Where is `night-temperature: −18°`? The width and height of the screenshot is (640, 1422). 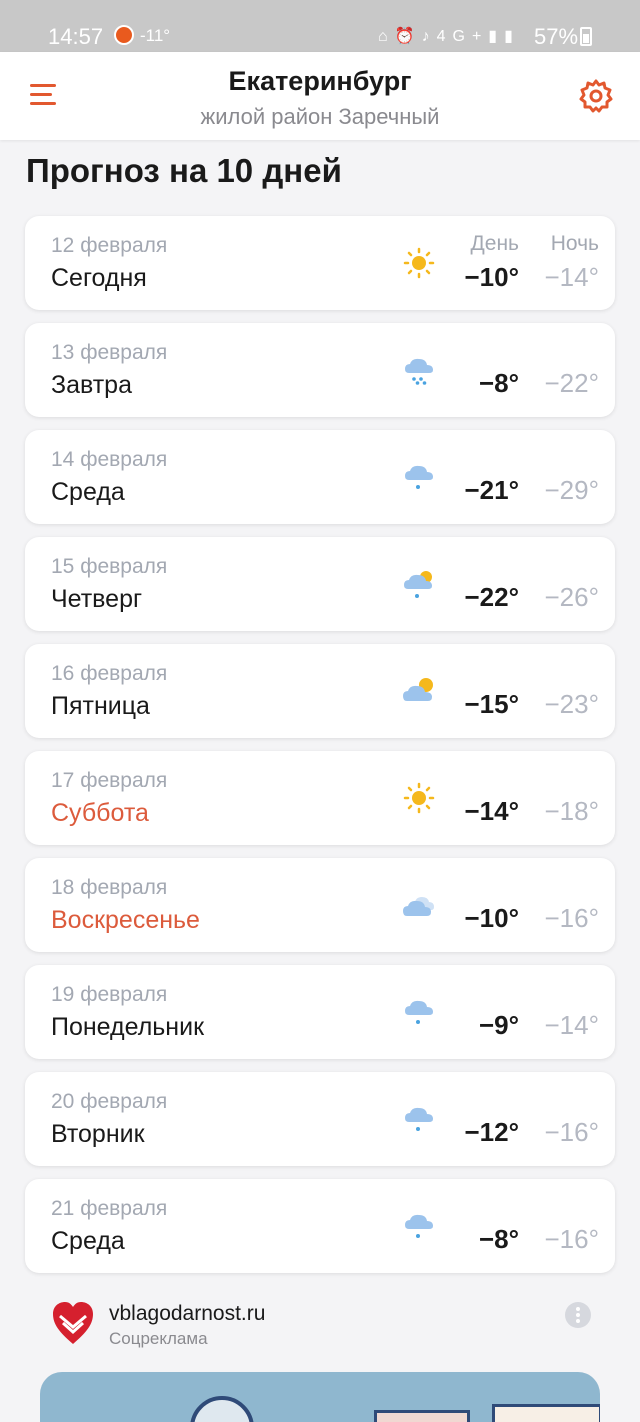 night-temperature: −18° is located at coordinates (571, 811).